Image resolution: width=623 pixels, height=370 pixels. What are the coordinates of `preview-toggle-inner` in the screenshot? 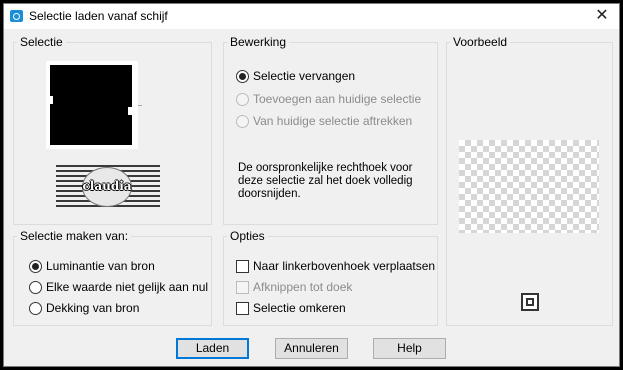 It's located at (530, 302).